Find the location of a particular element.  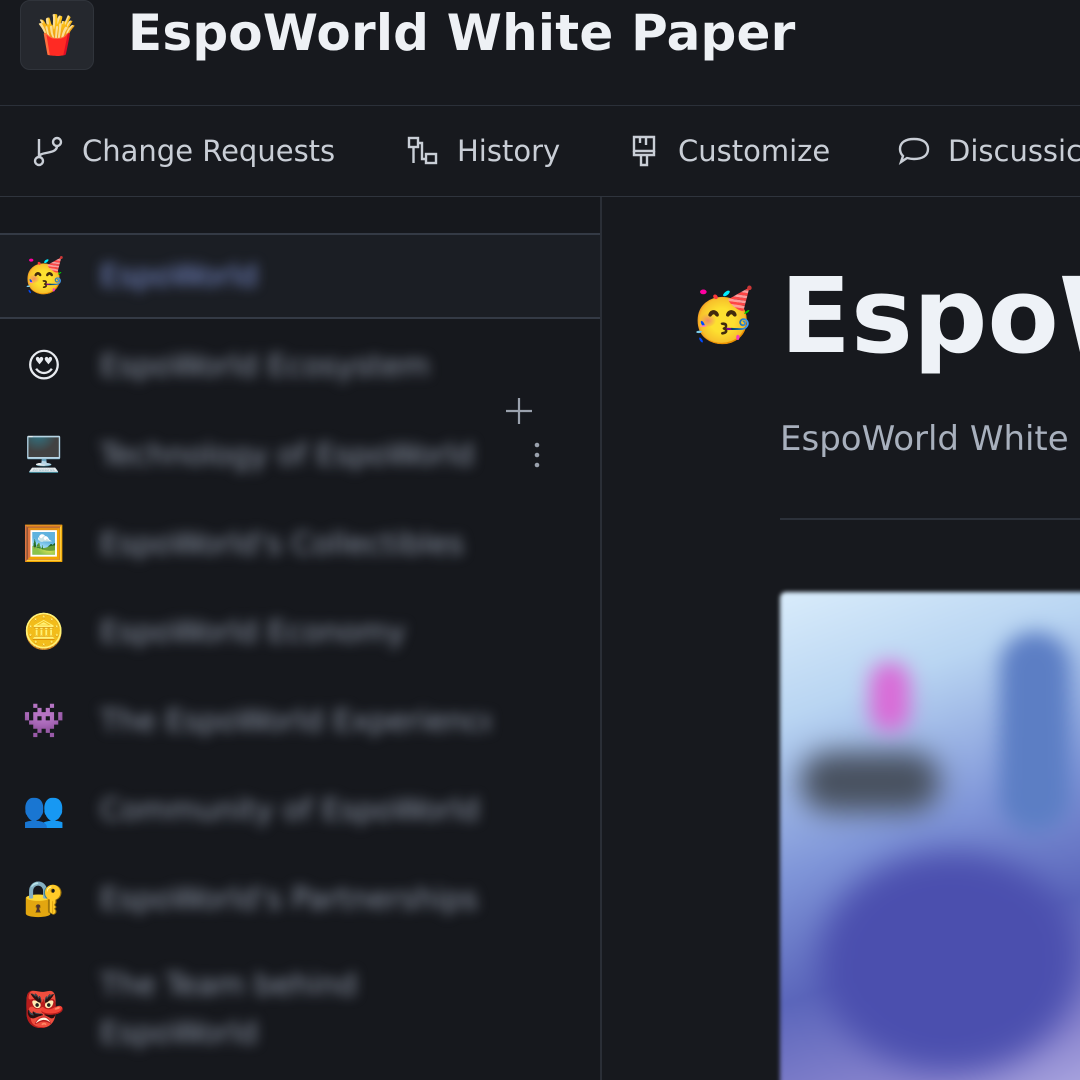

more-options-button is located at coordinates (537, 455).